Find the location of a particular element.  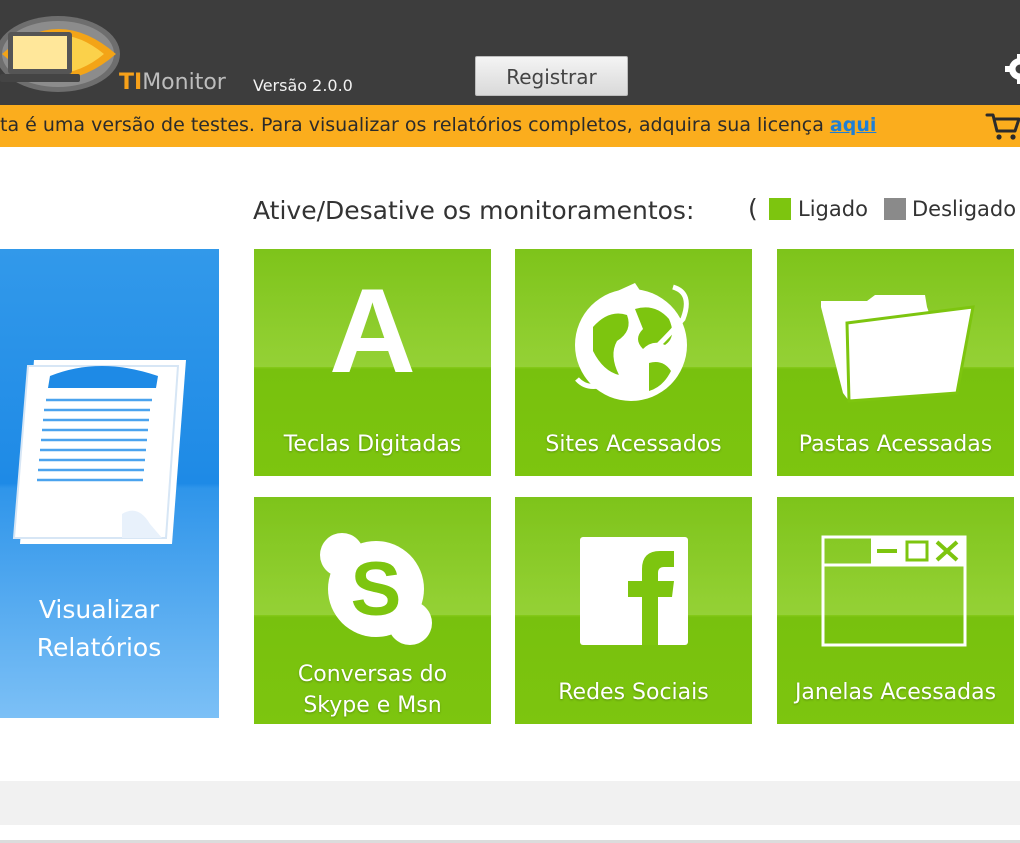

legend-on-swatch is located at coordinates (780, 209).